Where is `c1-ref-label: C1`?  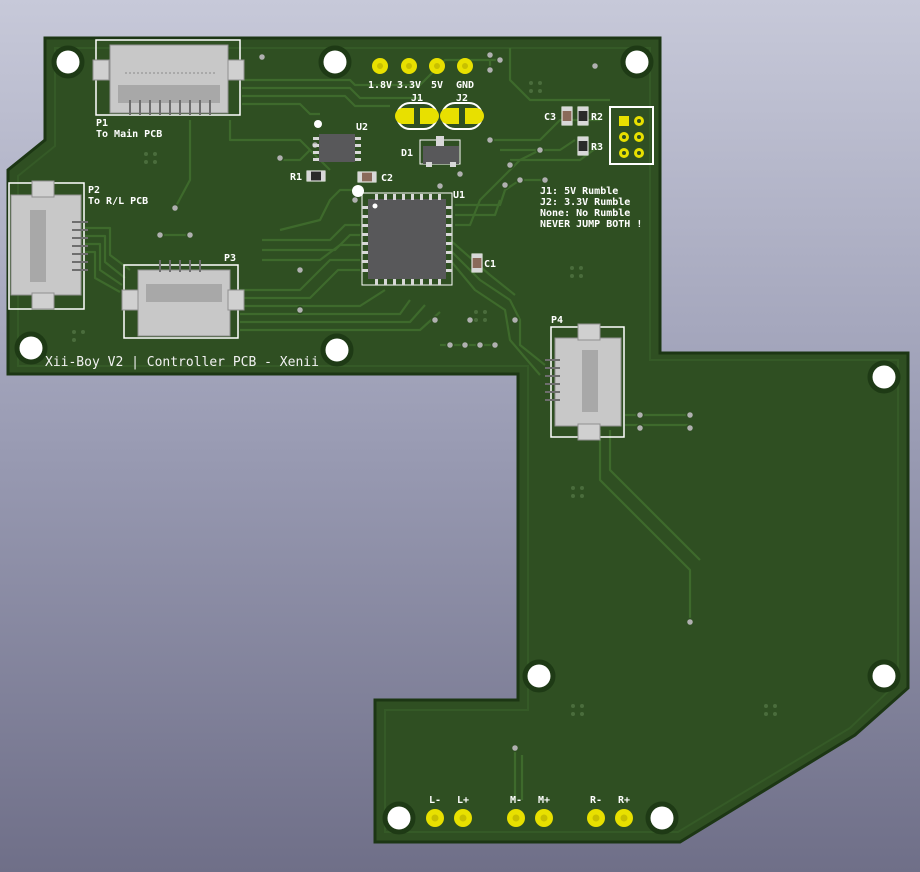
c1-ref-label: C1 is located at coordinates (490, 264).